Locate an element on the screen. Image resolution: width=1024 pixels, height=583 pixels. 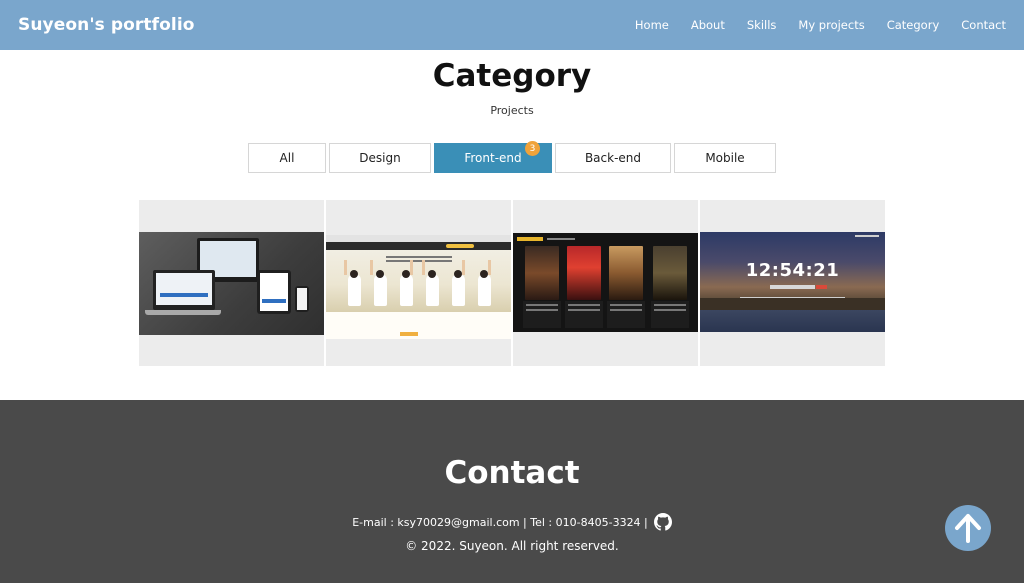
filter-label: Front-end is located at coordinates (493, 158).